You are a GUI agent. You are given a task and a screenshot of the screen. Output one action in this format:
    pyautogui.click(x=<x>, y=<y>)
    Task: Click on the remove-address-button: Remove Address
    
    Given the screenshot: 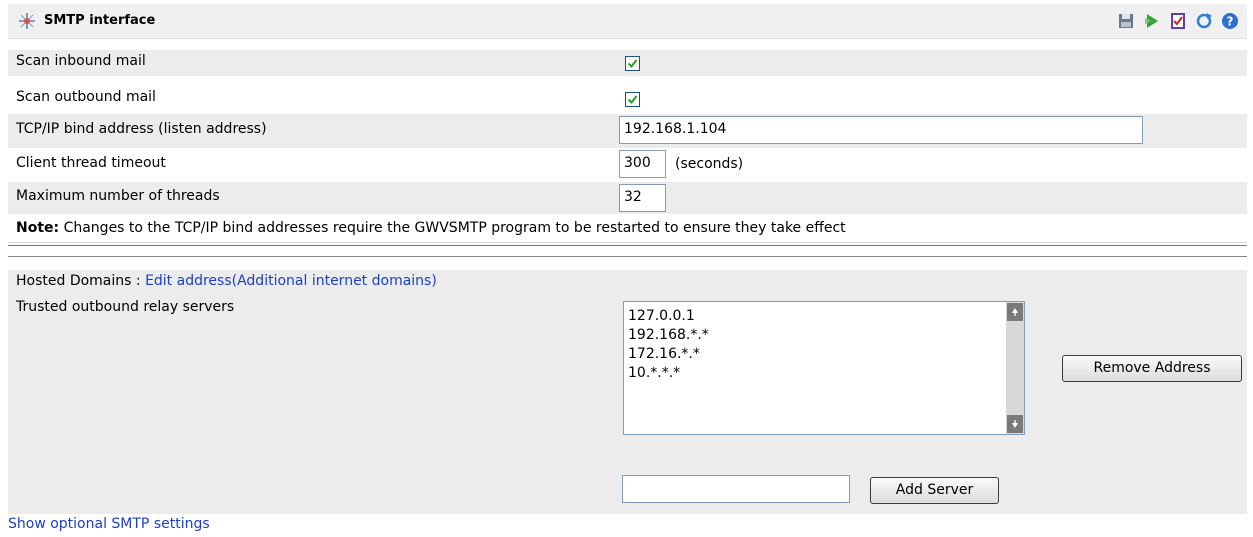 What is the action you would take?
    pyautogui.click(x=1152, y=368)
    